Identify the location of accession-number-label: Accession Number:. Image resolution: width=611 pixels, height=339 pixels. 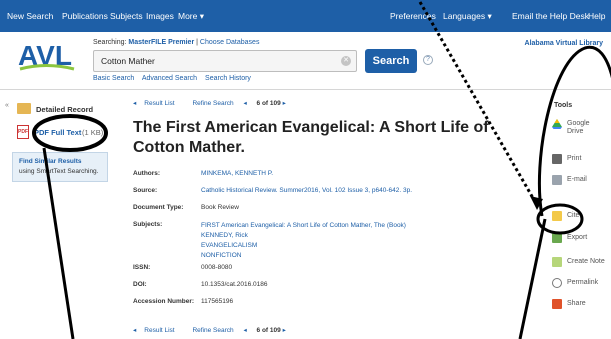
(164, 301).